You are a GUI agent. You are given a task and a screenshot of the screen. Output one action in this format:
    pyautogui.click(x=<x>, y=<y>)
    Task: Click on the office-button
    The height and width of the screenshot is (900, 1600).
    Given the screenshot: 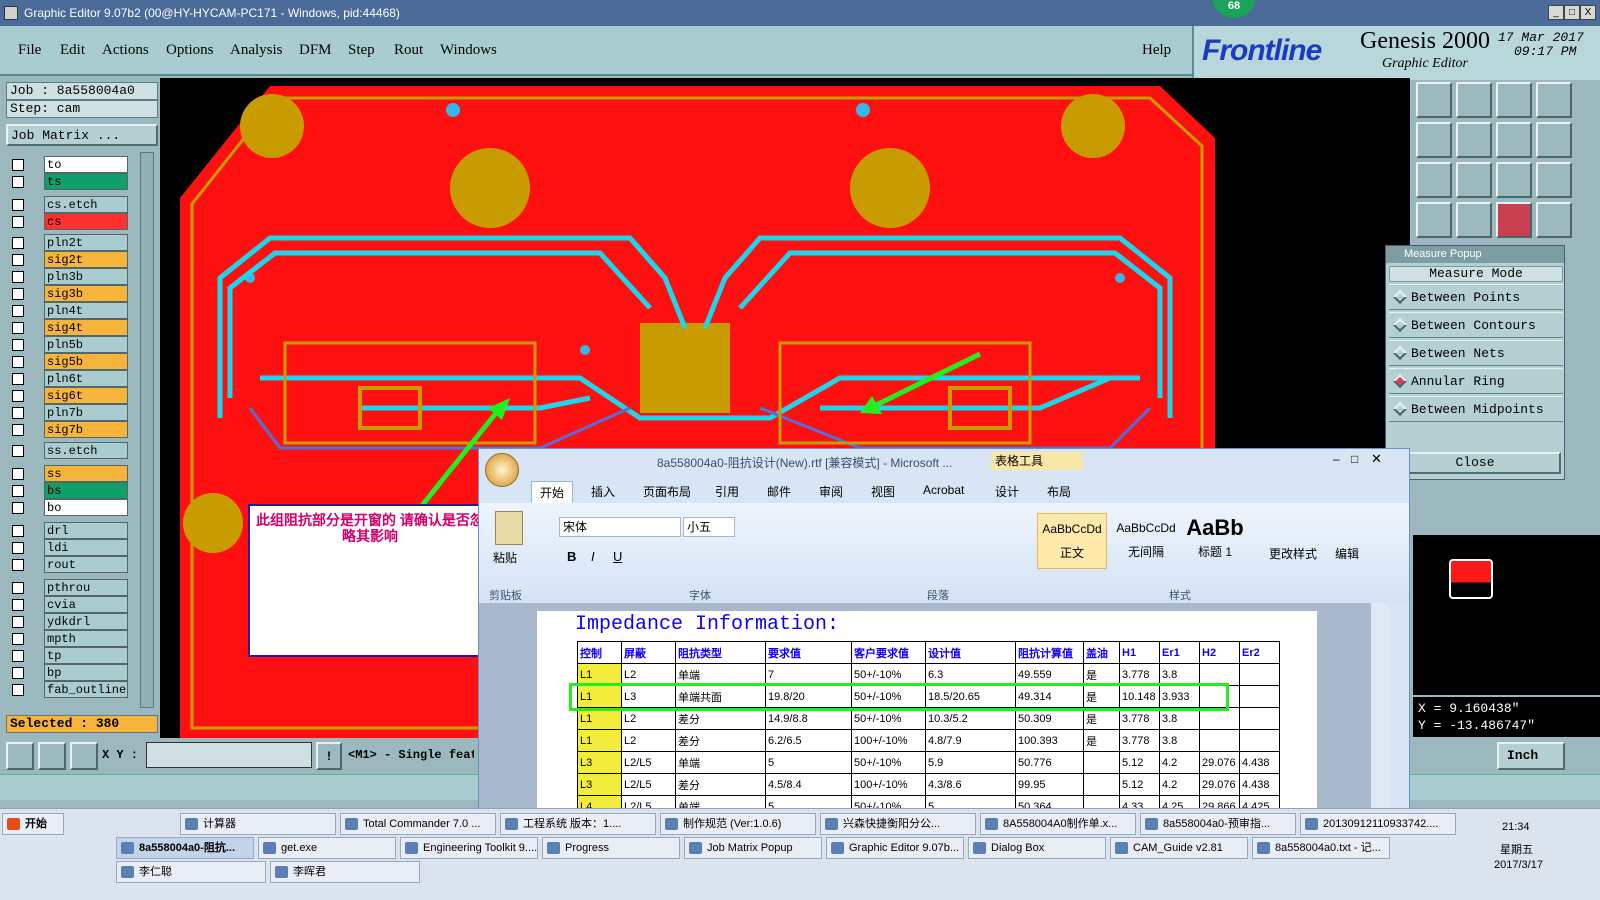 What is the action you would take?
    pyautogui.click(x=502, y=470)
    